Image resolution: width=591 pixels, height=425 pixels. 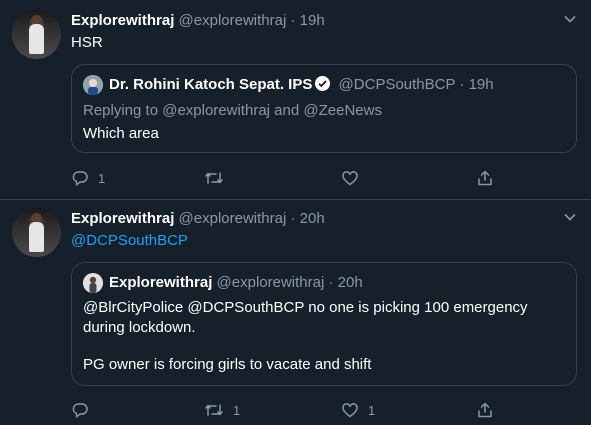 I want to click on retweet-button, so click(x=218, y=178).